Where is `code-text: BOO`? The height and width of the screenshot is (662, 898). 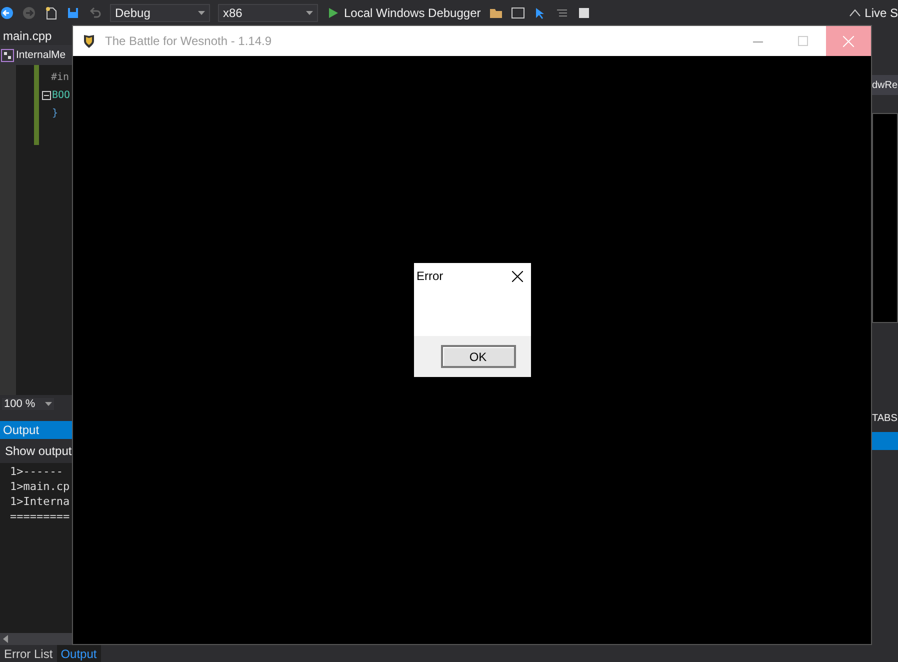 code-text: BOO is located at coordinates (61, 95).